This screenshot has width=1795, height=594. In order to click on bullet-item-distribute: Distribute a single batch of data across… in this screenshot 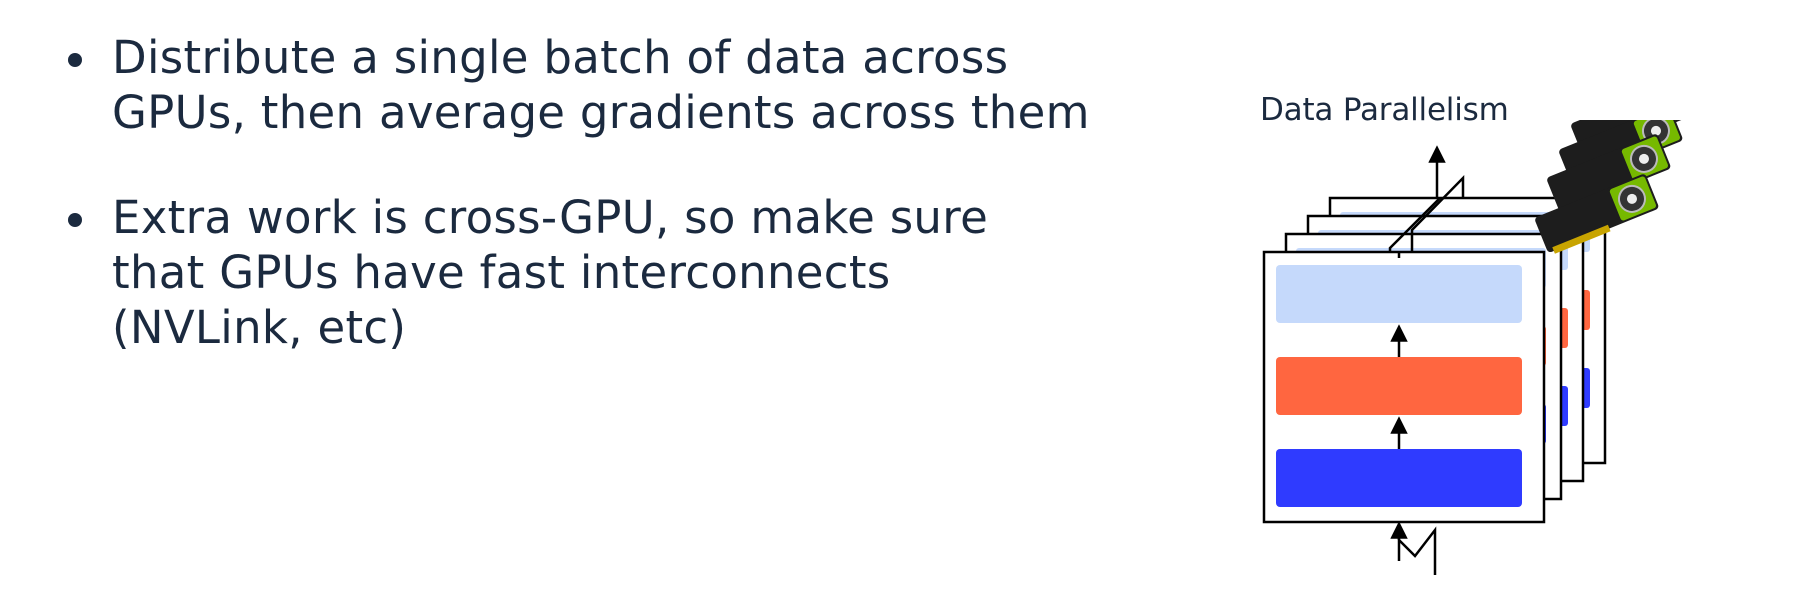, I will do `click(580, 85)`.